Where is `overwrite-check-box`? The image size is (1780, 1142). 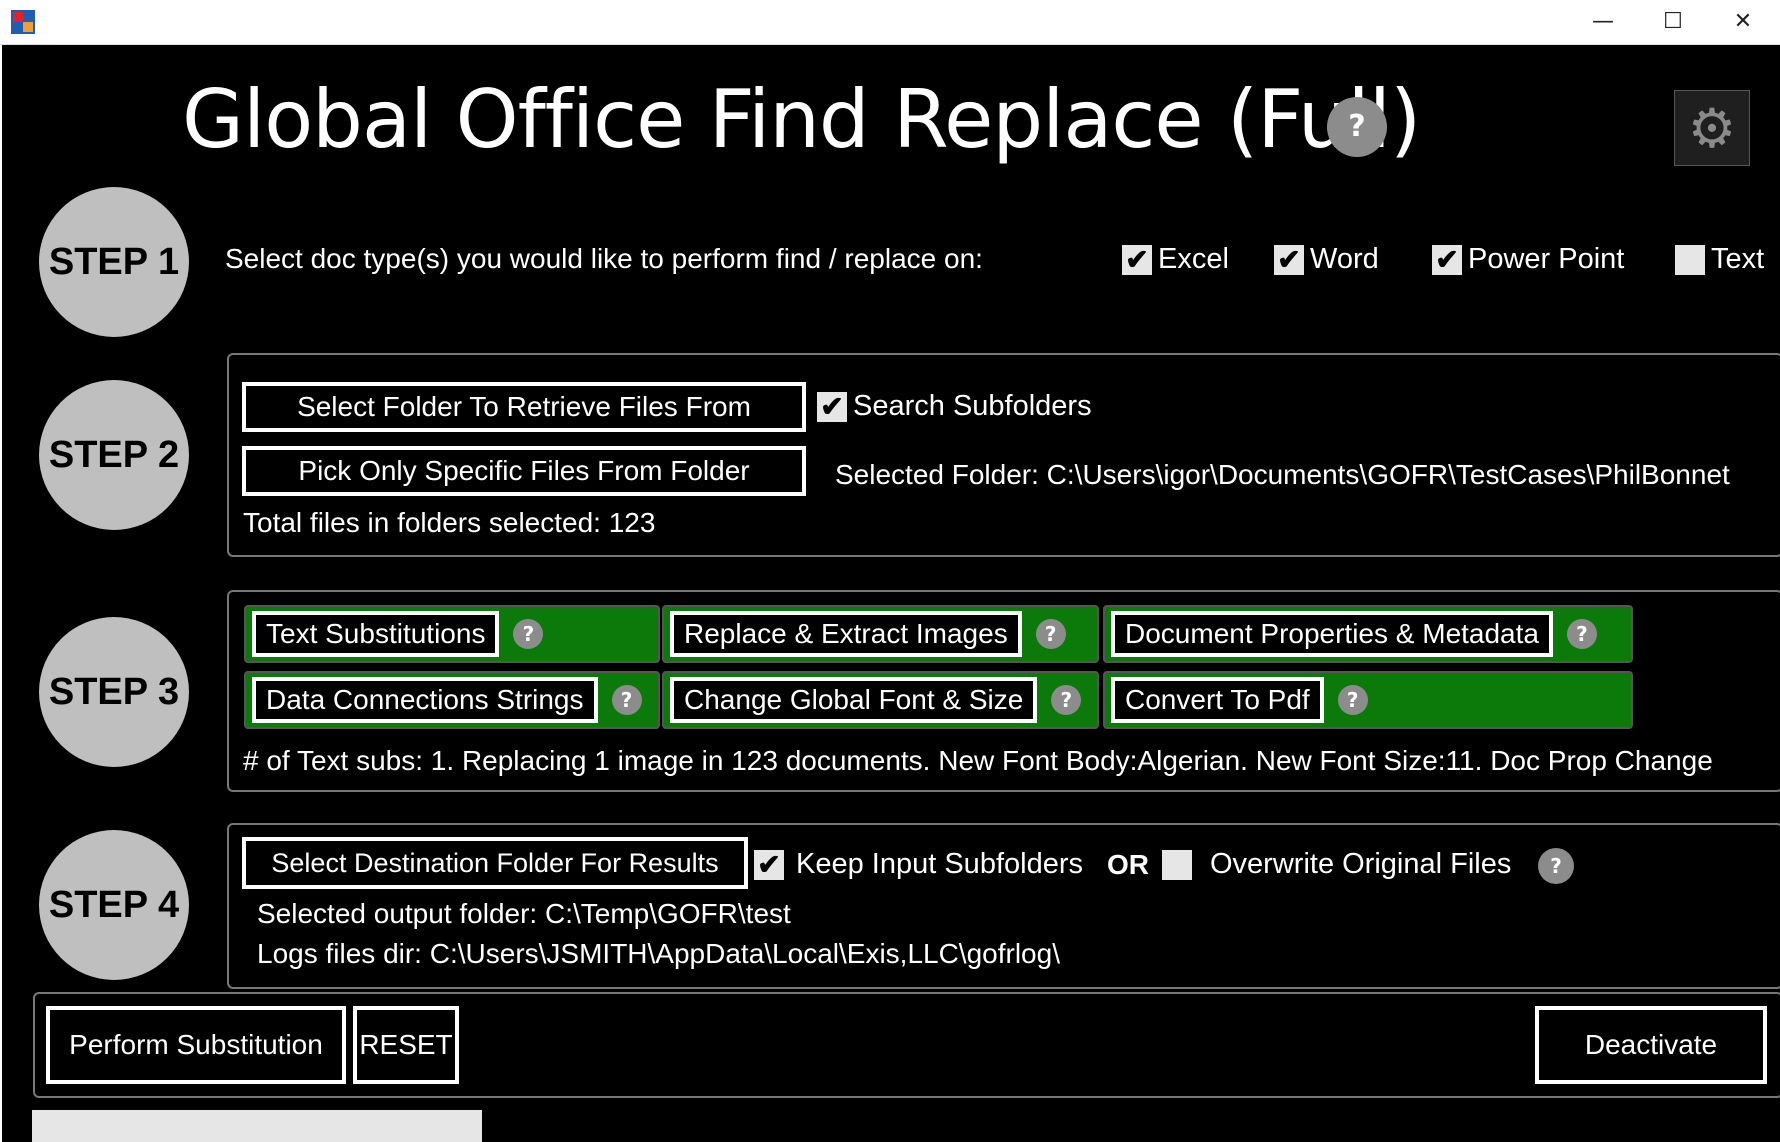
overwrite-check-box is located at coordinates (1177, 864).